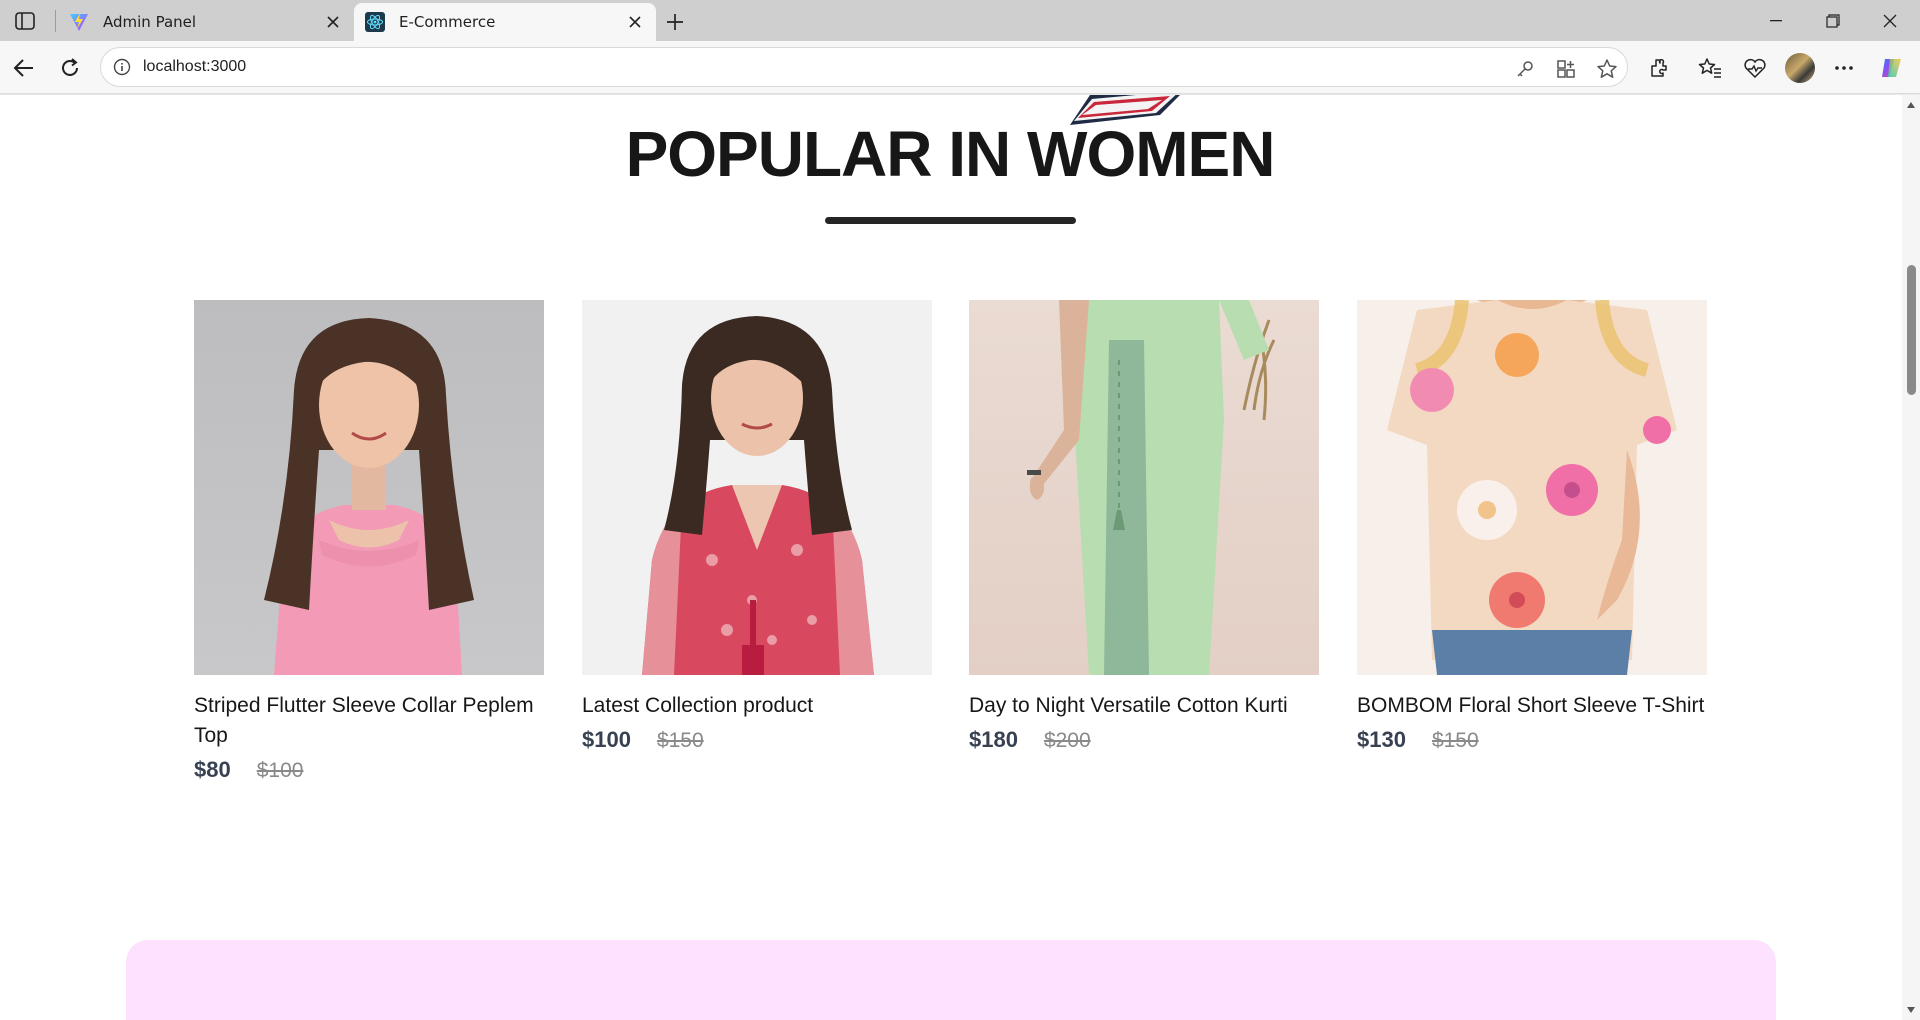  What do you see at coordinates (447, 22) in the screenshot?
I see `tab-title: E-Commerce` at bounding box center [447, 22].